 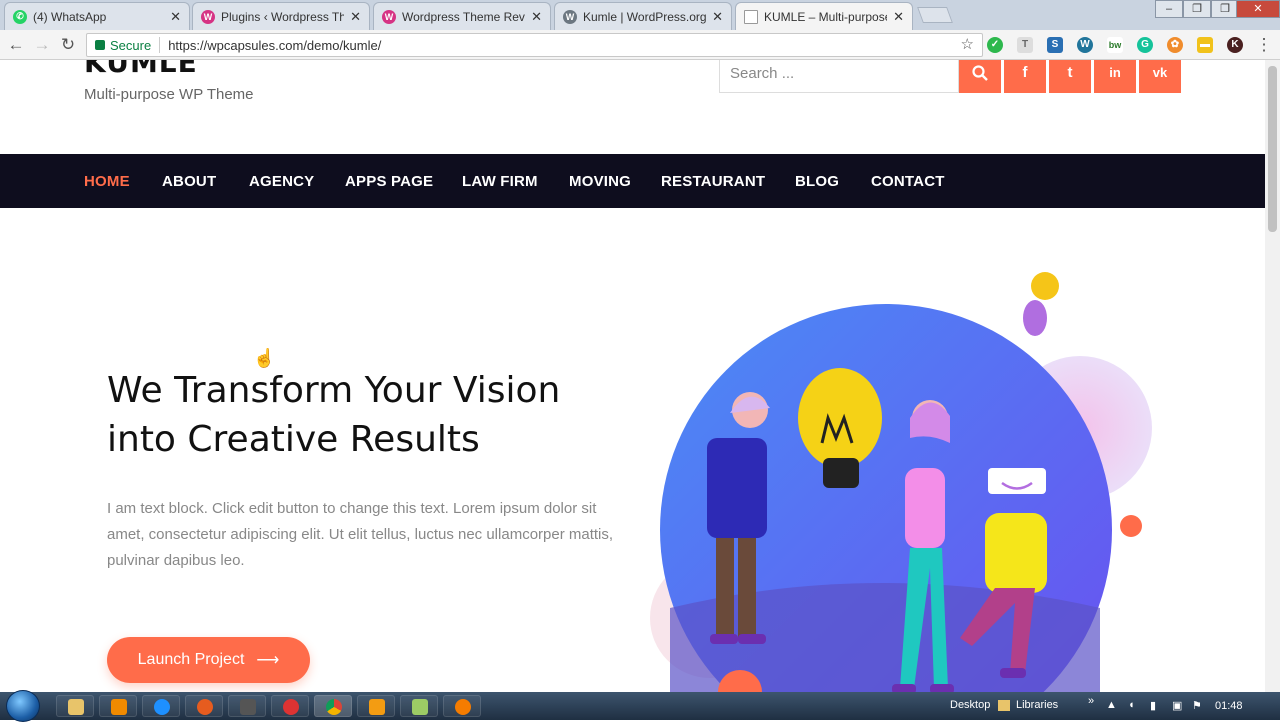 I want to click on toolbar-chevron-icon: », so click(x=1091, y=701).